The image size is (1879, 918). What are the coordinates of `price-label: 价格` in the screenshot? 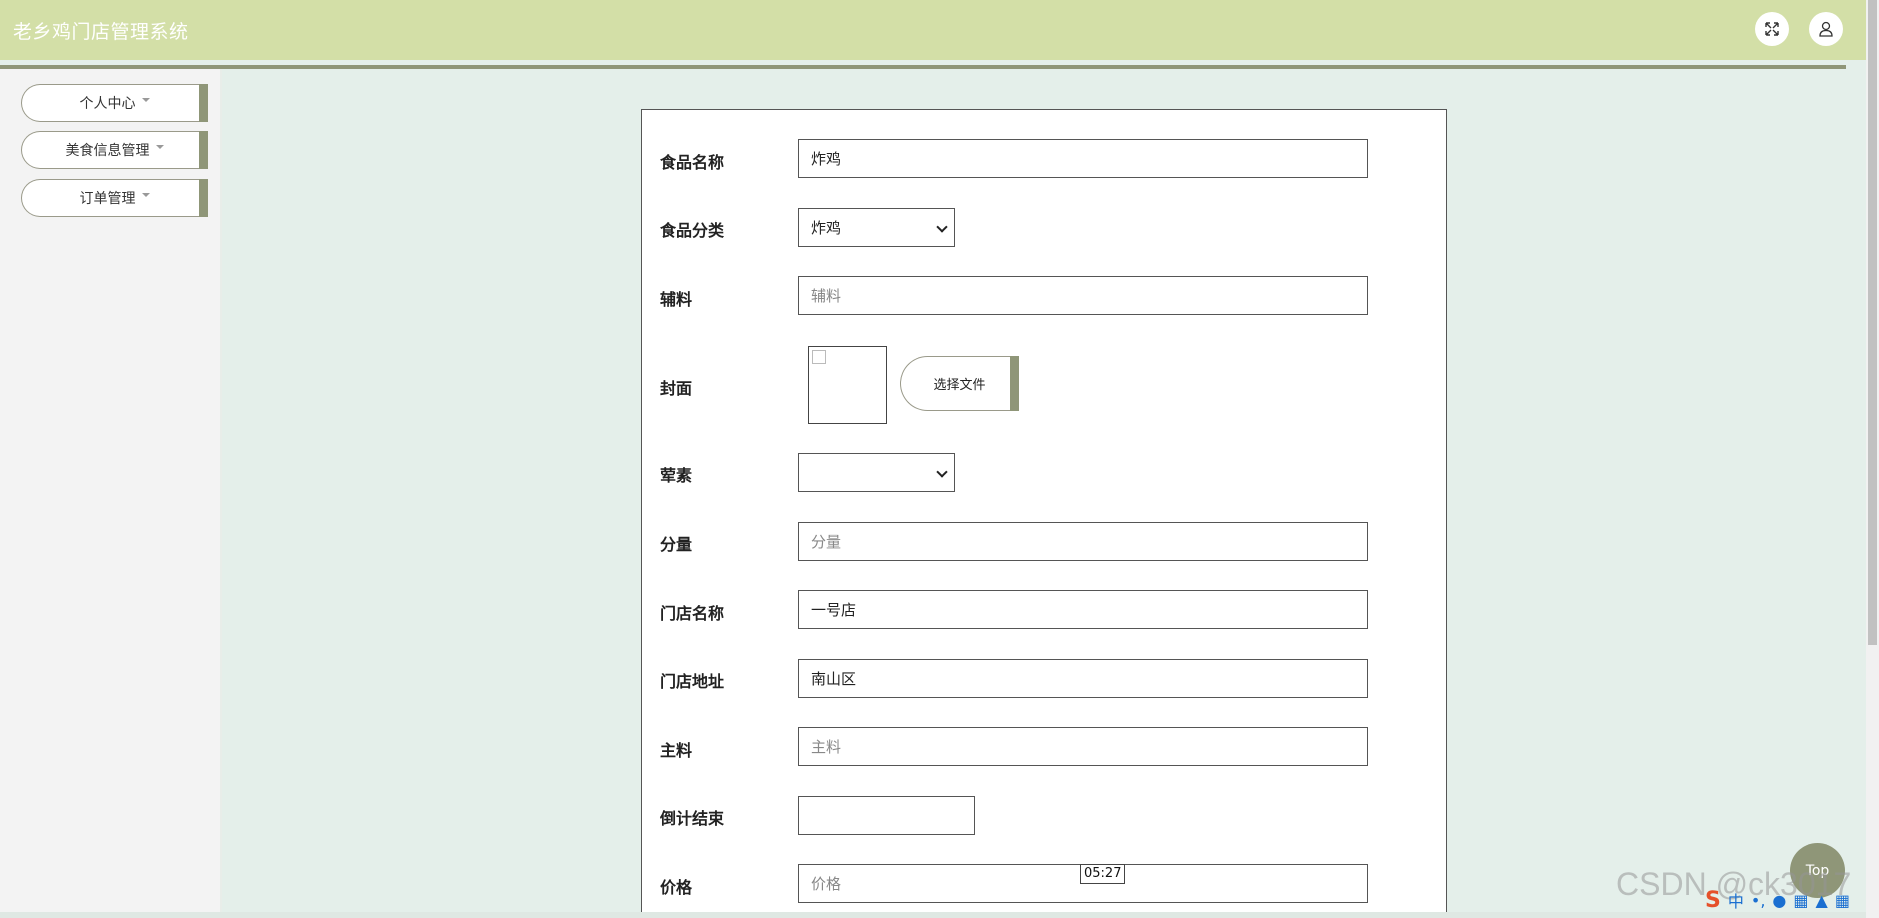 It's located at (676, 887).